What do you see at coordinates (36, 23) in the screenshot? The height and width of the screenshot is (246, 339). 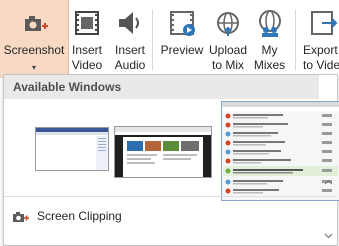 I see `camera-plus-icon` at bounding box center [36, 23].